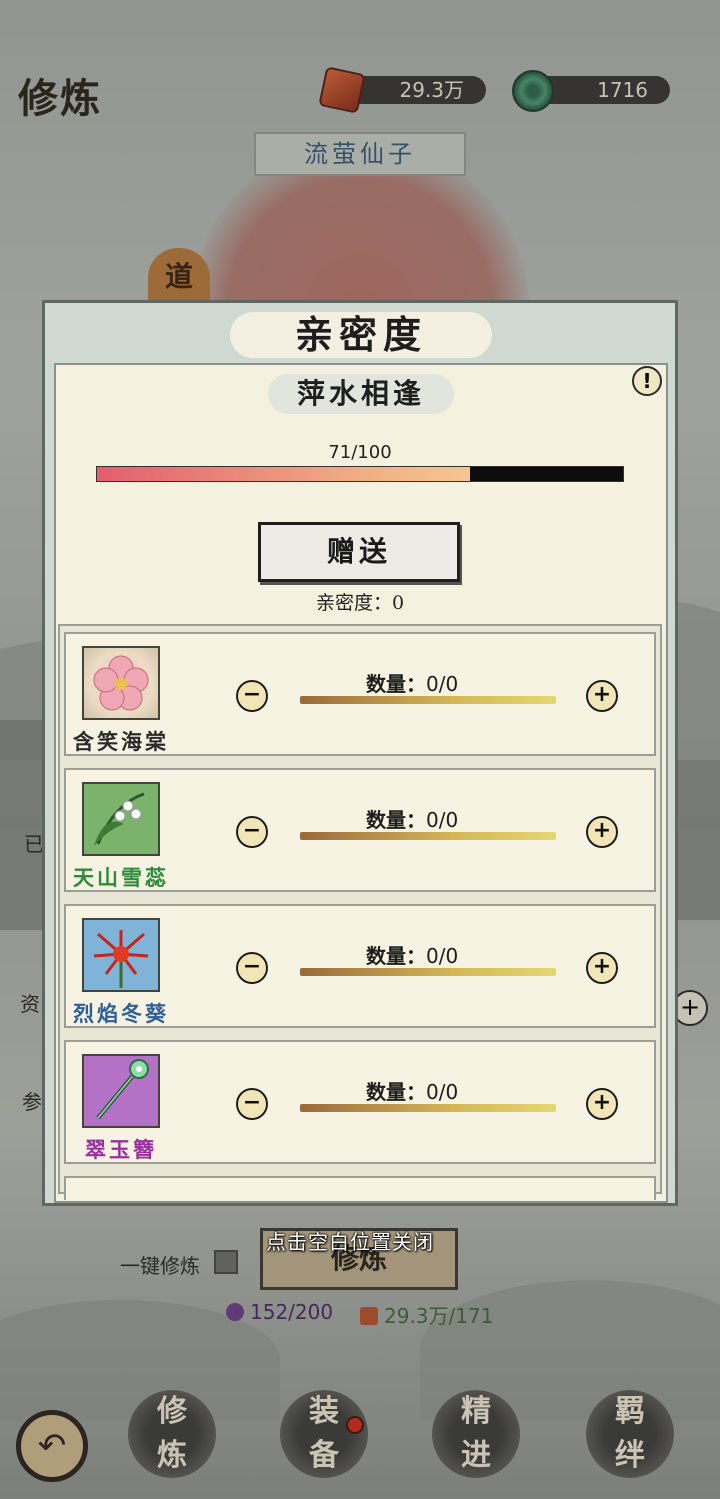 The width and height of the screenshot is (720, 1499). Describe the element at coordinates (360, 1188) in the screenshot. I see `gift-item-row` at that location.